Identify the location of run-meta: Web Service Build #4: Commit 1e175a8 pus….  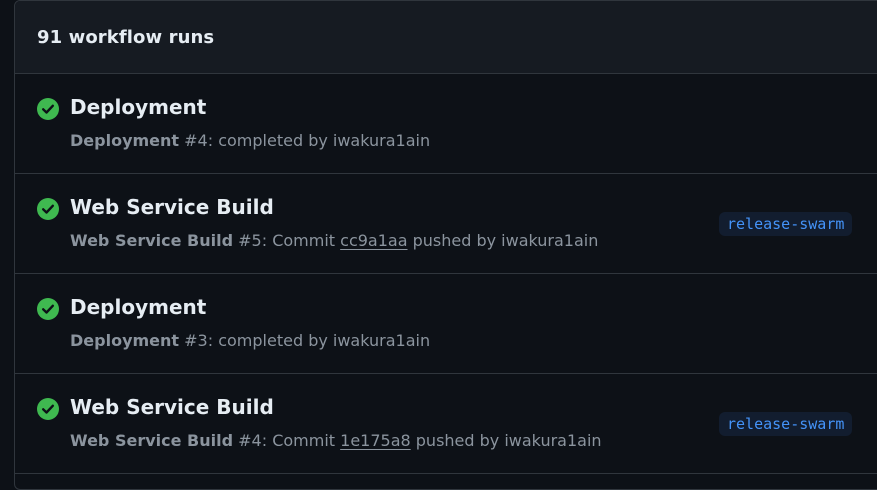
(336, 440).